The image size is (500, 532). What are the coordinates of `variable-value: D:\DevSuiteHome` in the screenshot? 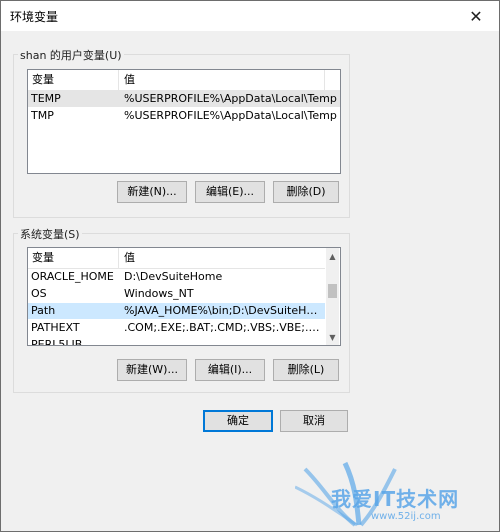 It's located at (173, 276).